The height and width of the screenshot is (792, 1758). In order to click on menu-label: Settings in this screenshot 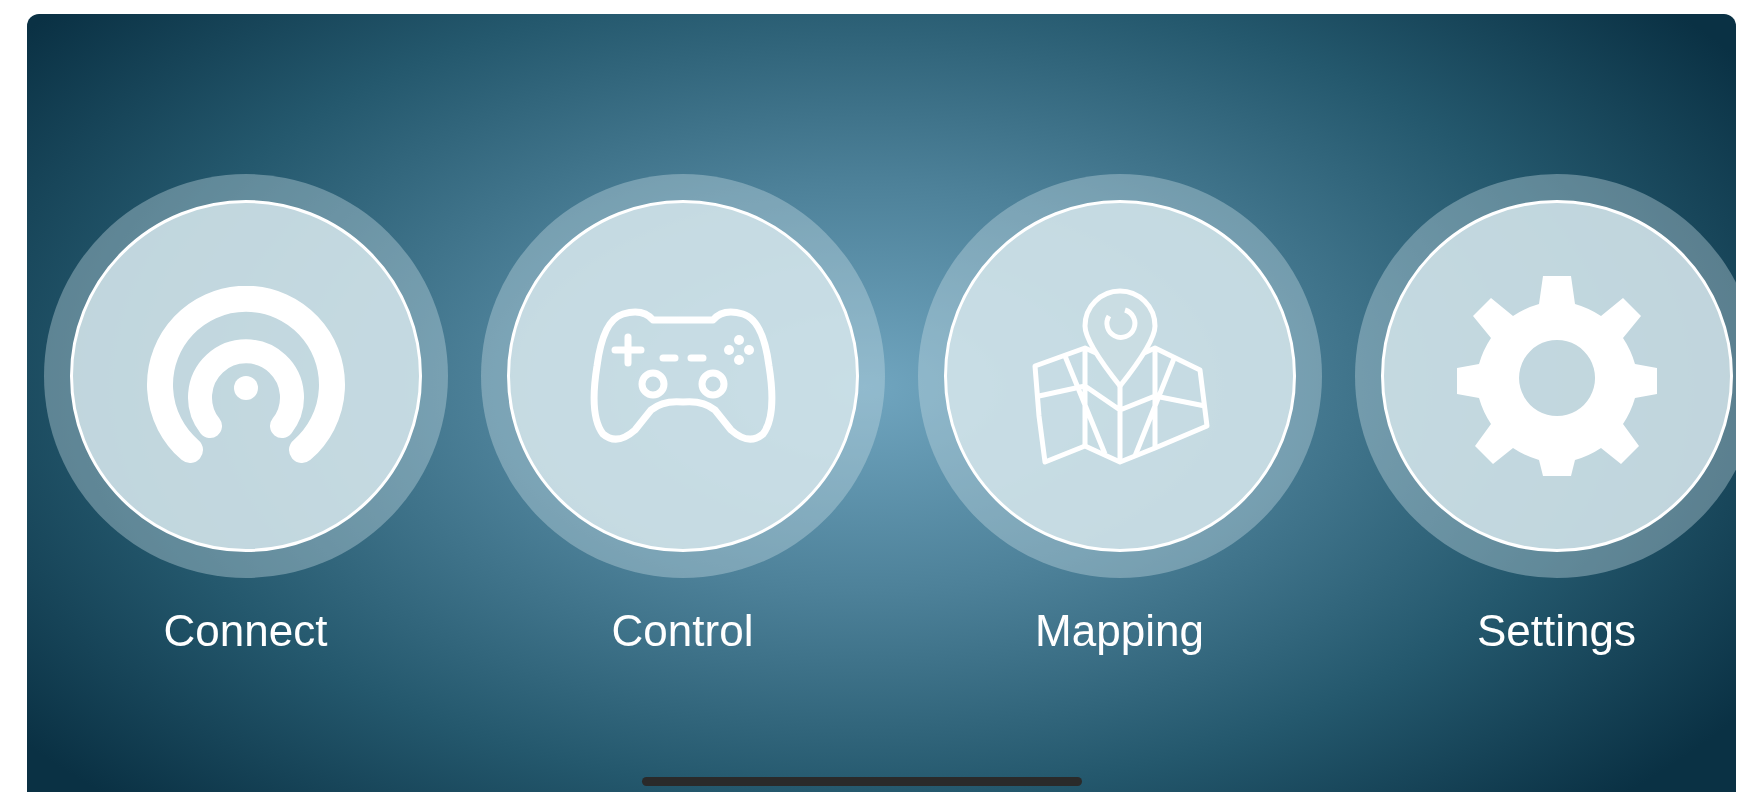, I will do `click(1556, 631)`.